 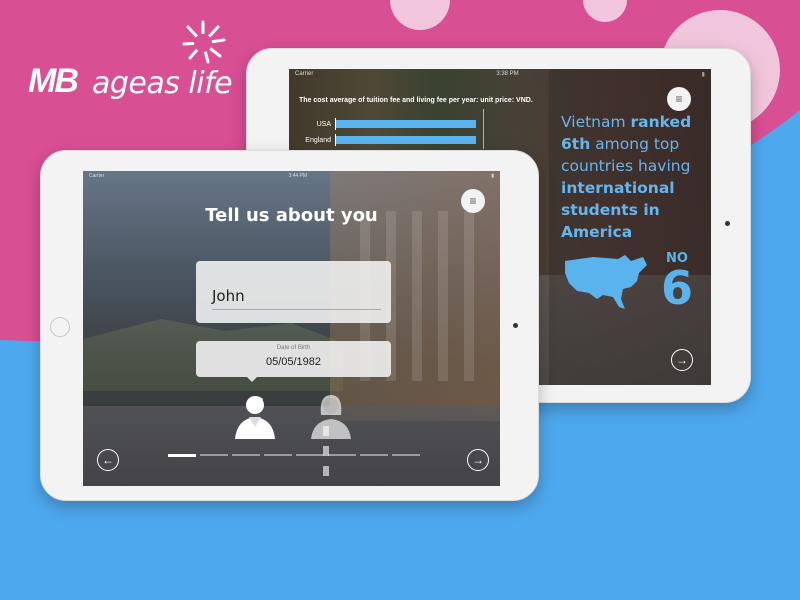 I want to click on status-bar: Carrier 3:44 PM ▮, so click(x=291, y=176).